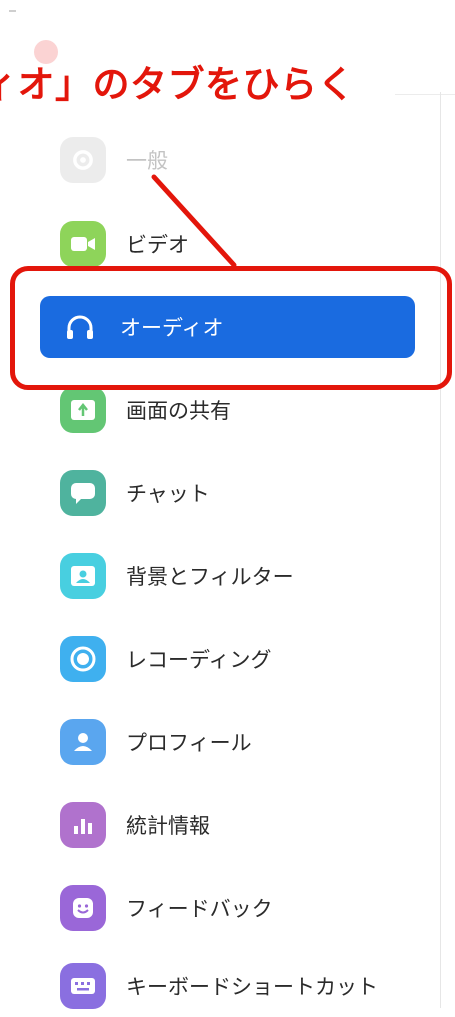  I want to click on annotation-arrow-line, so click(194, 221).